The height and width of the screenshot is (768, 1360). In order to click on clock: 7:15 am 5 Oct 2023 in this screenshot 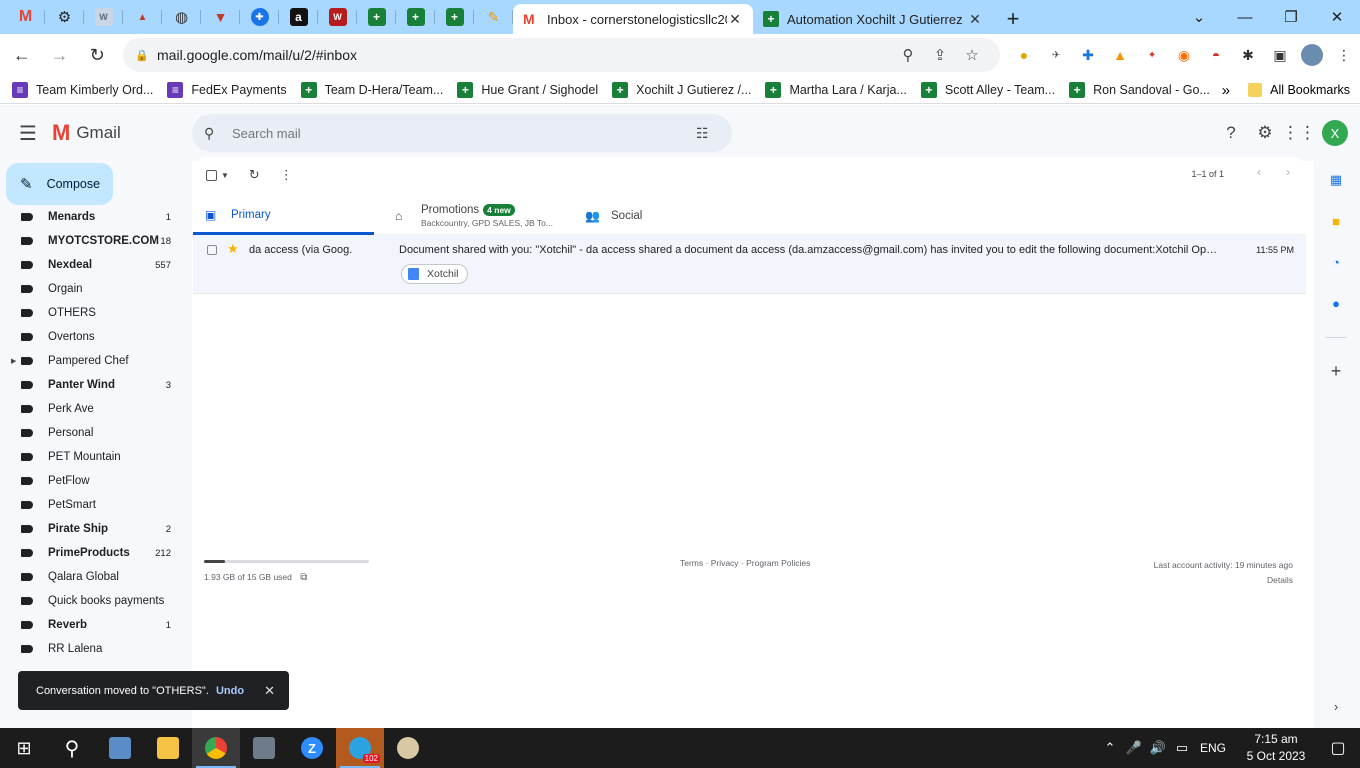, I will do `click(1276, 748)`.